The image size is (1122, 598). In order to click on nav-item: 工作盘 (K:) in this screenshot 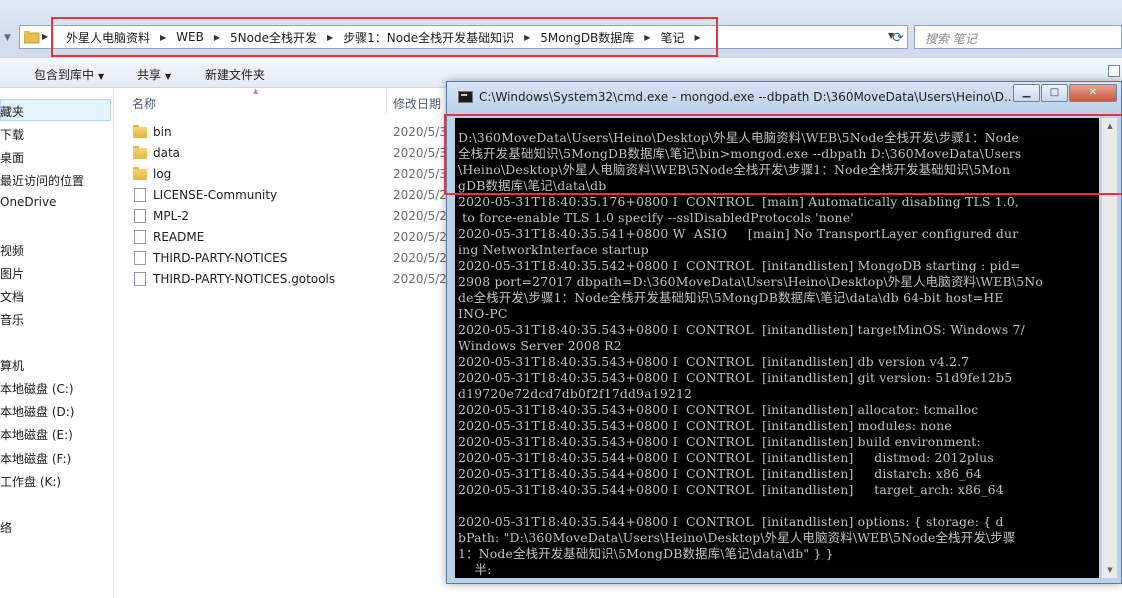, I will do `click(30, 481)`.